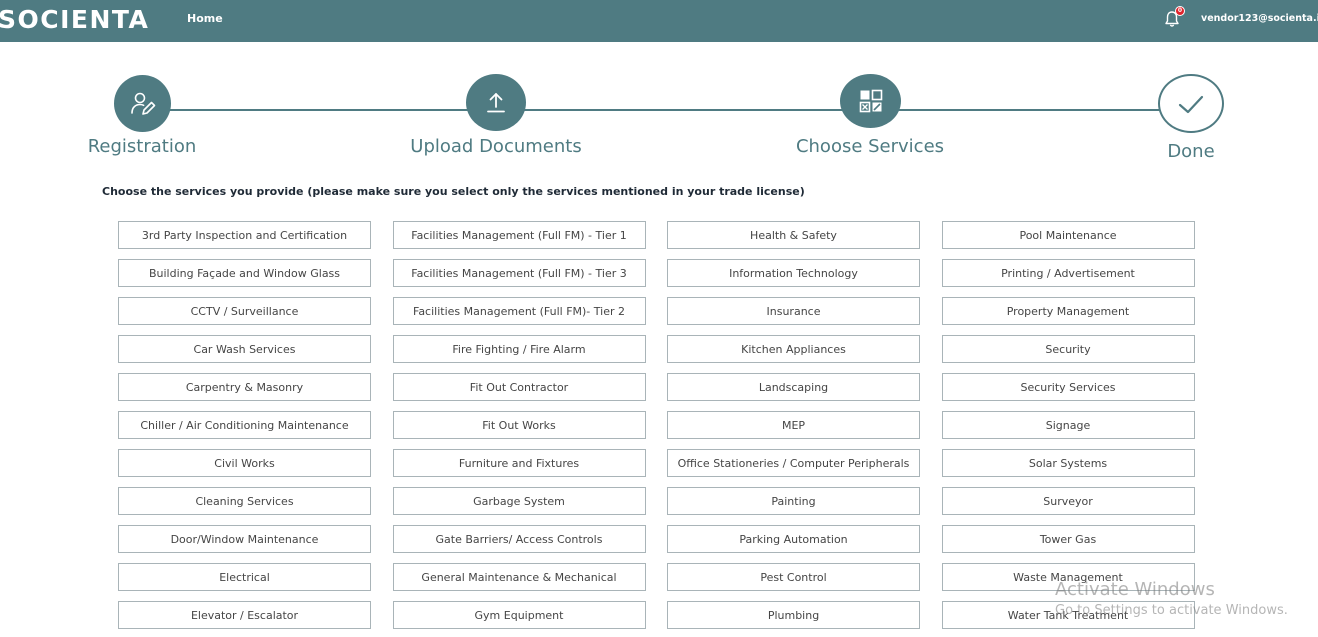 The height and width of the screenshot is (637, 1318). Describe the element at coordinates (1068, 501) in the screenshot. I see `service-option: Surveyor` at that location.